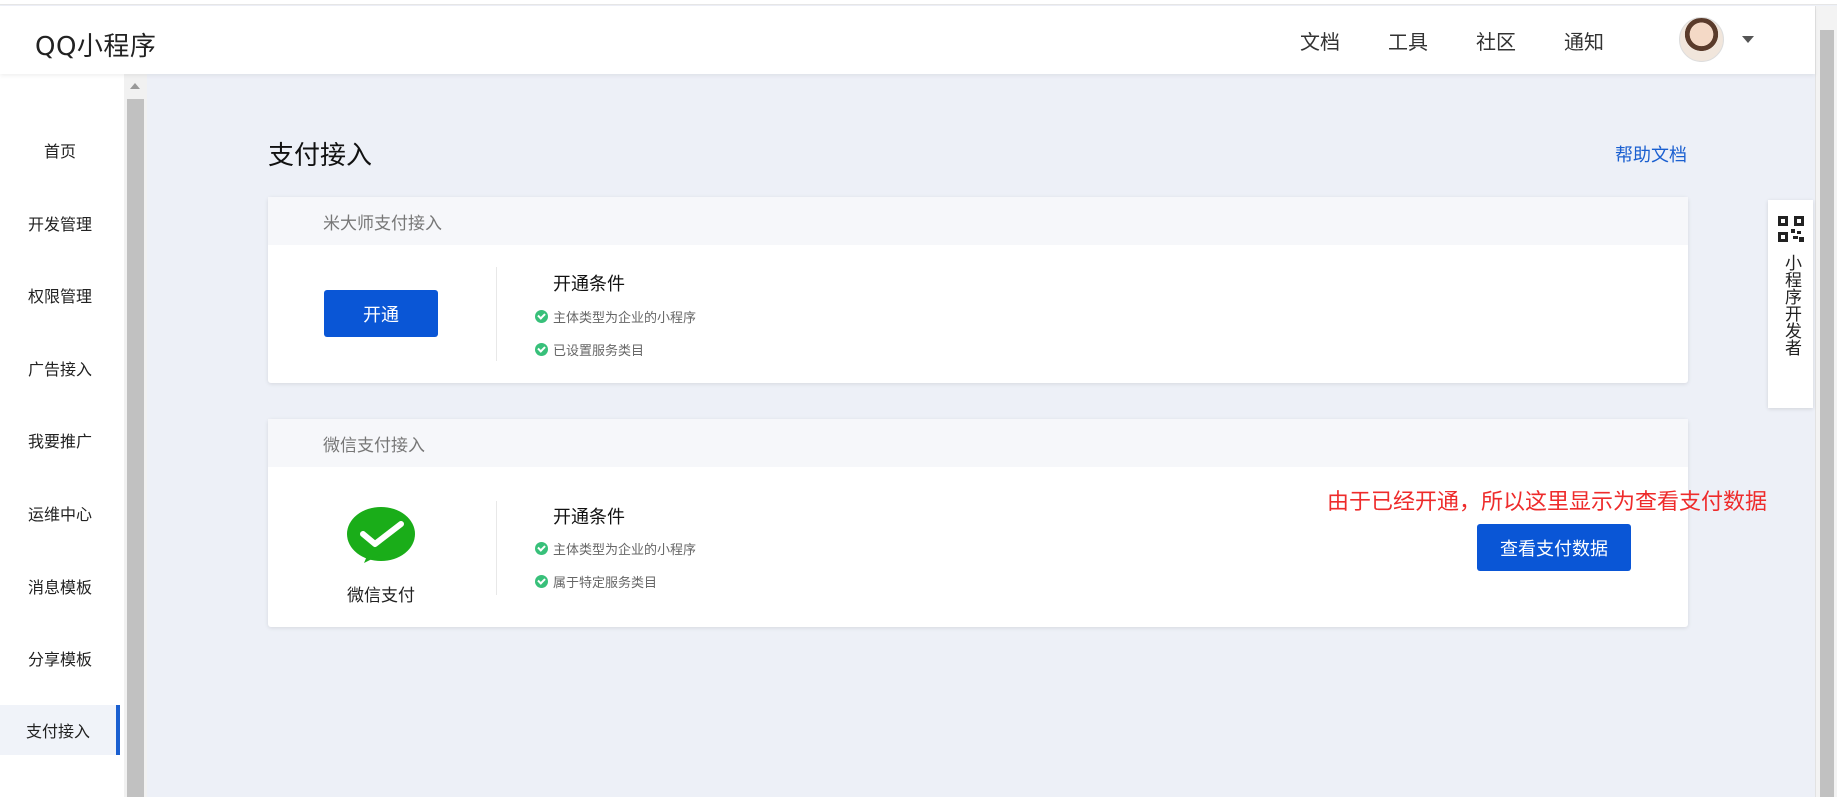 The image size is (1837, 797). What do you see at coordinates (135, 86) in the screenshot?
I see `scroll-up-arrow-icon` at bounding box center [135, 86].